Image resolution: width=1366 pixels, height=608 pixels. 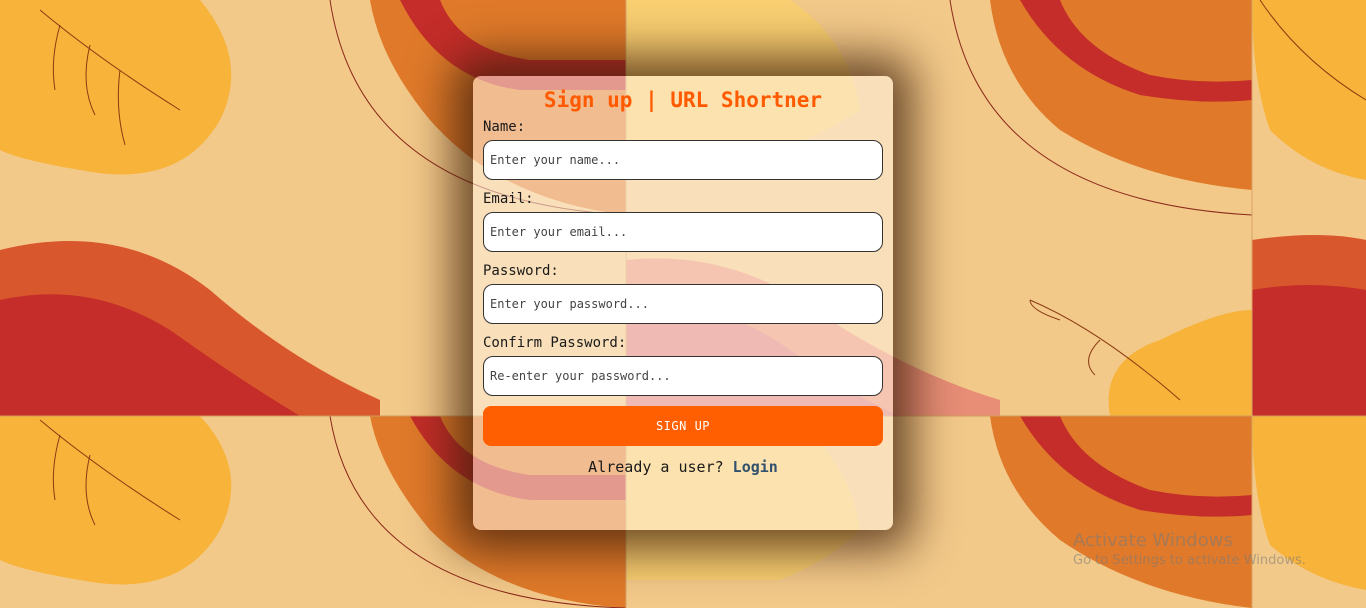 I want to click on login-prompt: Already a user? Login, so click(x=683, y=467).